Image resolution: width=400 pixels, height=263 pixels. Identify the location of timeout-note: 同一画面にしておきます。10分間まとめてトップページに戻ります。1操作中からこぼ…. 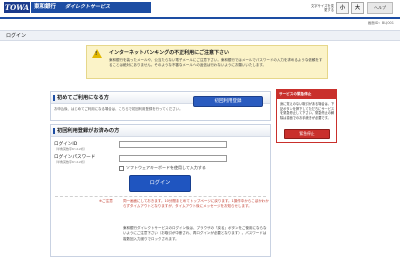
(196, 204).